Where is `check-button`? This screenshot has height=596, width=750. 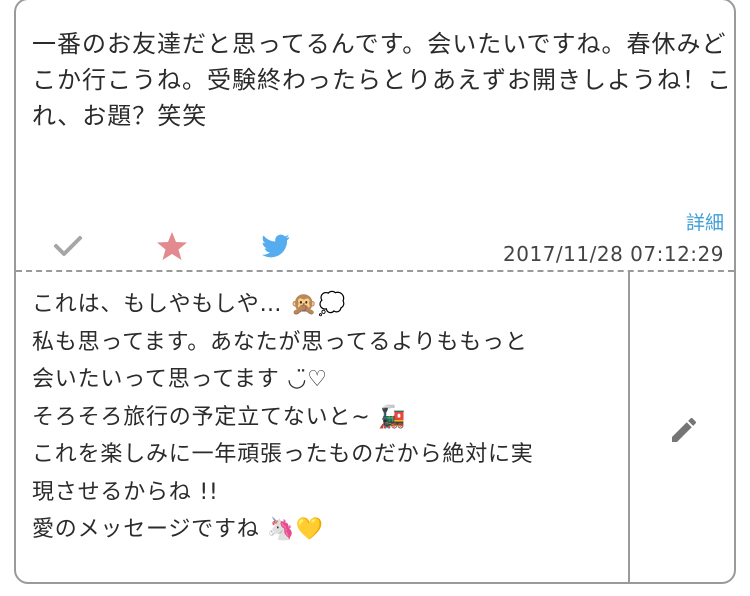 check-button is located at coordinates (68, 246).